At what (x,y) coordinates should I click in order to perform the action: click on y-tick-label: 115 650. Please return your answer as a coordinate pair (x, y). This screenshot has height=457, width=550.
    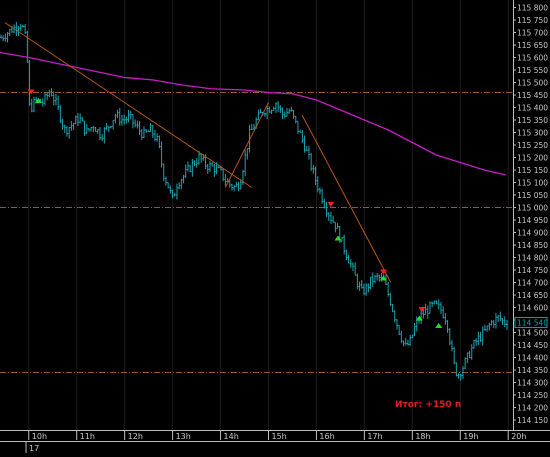
    Looking at the image, I should click on (532, 45).